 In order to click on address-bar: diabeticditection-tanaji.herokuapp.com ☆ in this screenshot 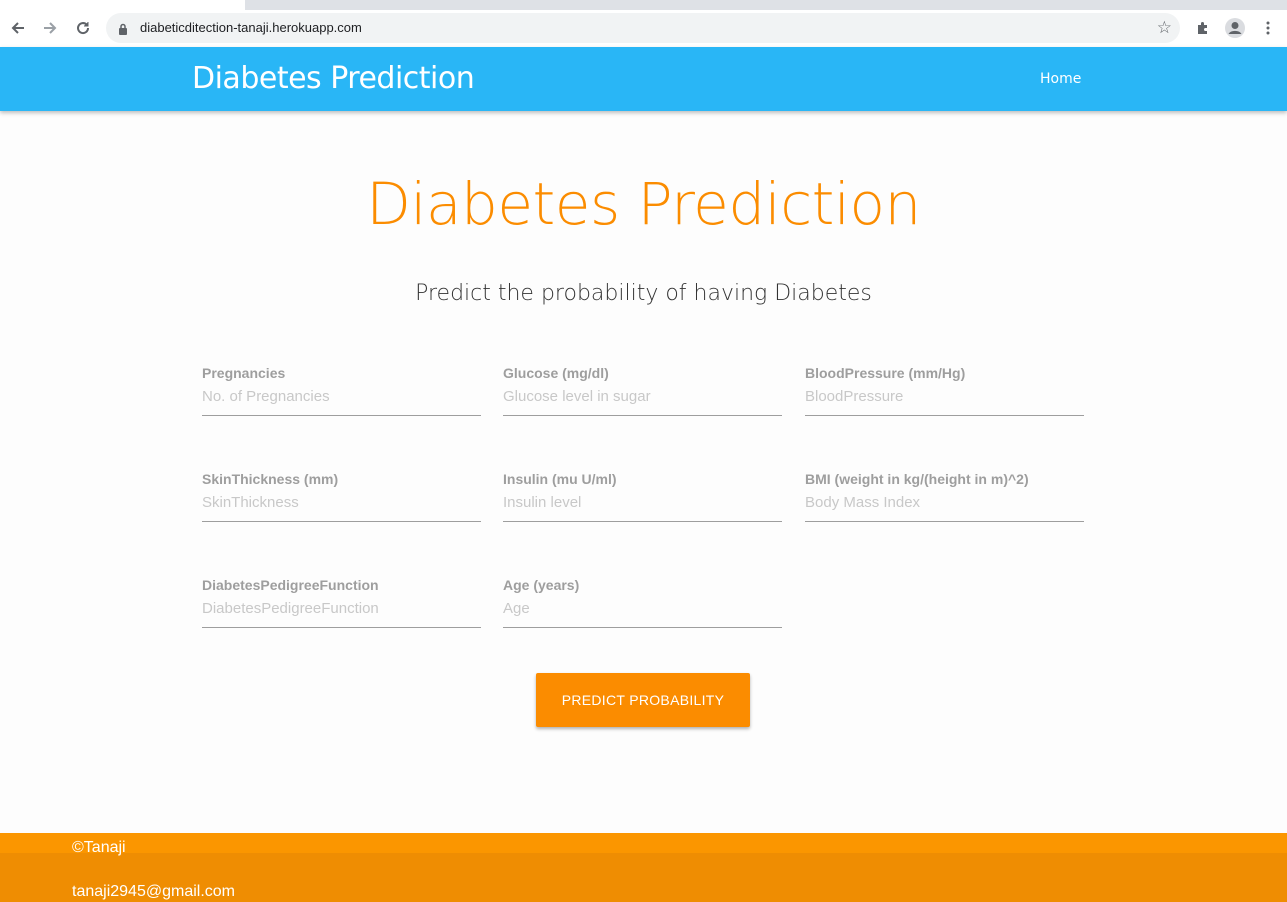, I will do `click(643, 28)`.